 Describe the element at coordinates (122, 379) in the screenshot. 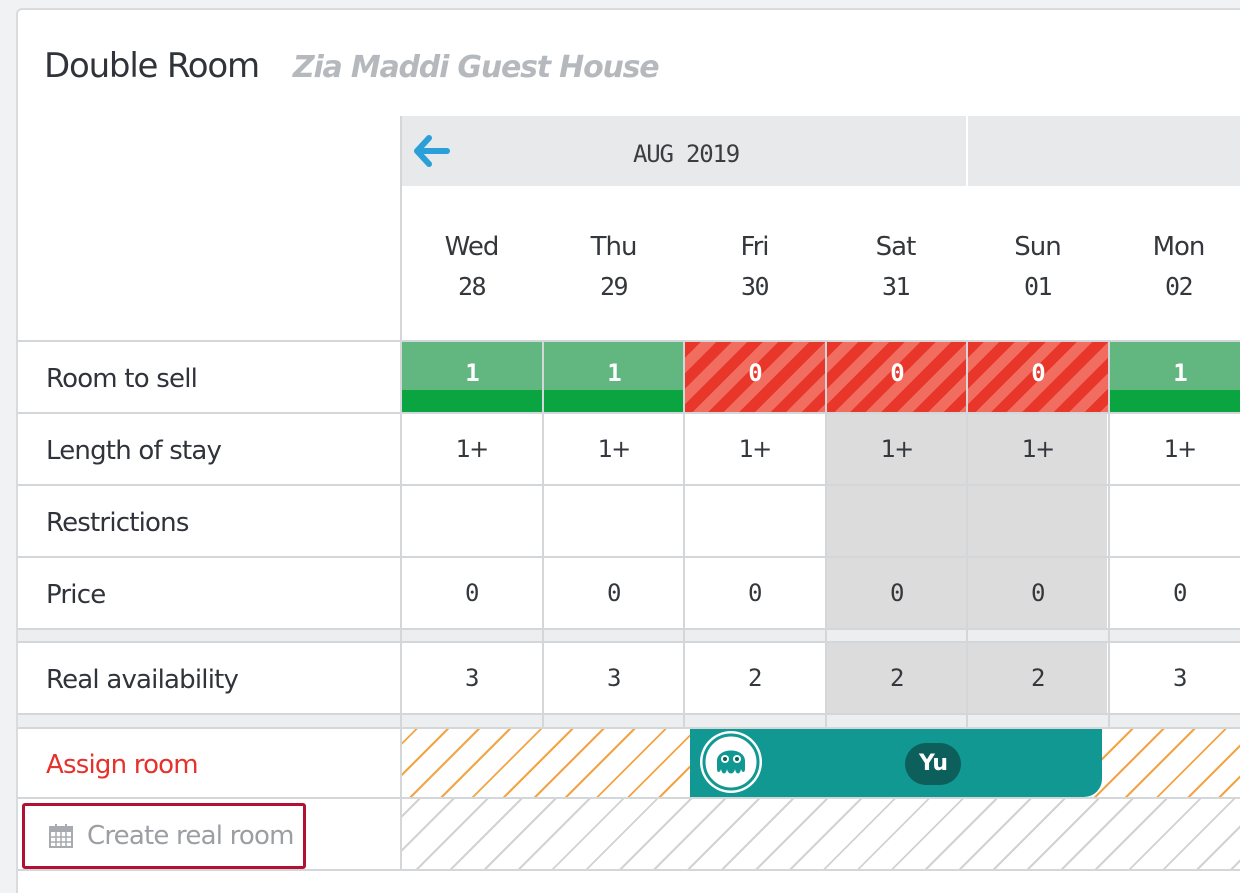

I see `row-label-room-to-sell: Room to sell` at that location.